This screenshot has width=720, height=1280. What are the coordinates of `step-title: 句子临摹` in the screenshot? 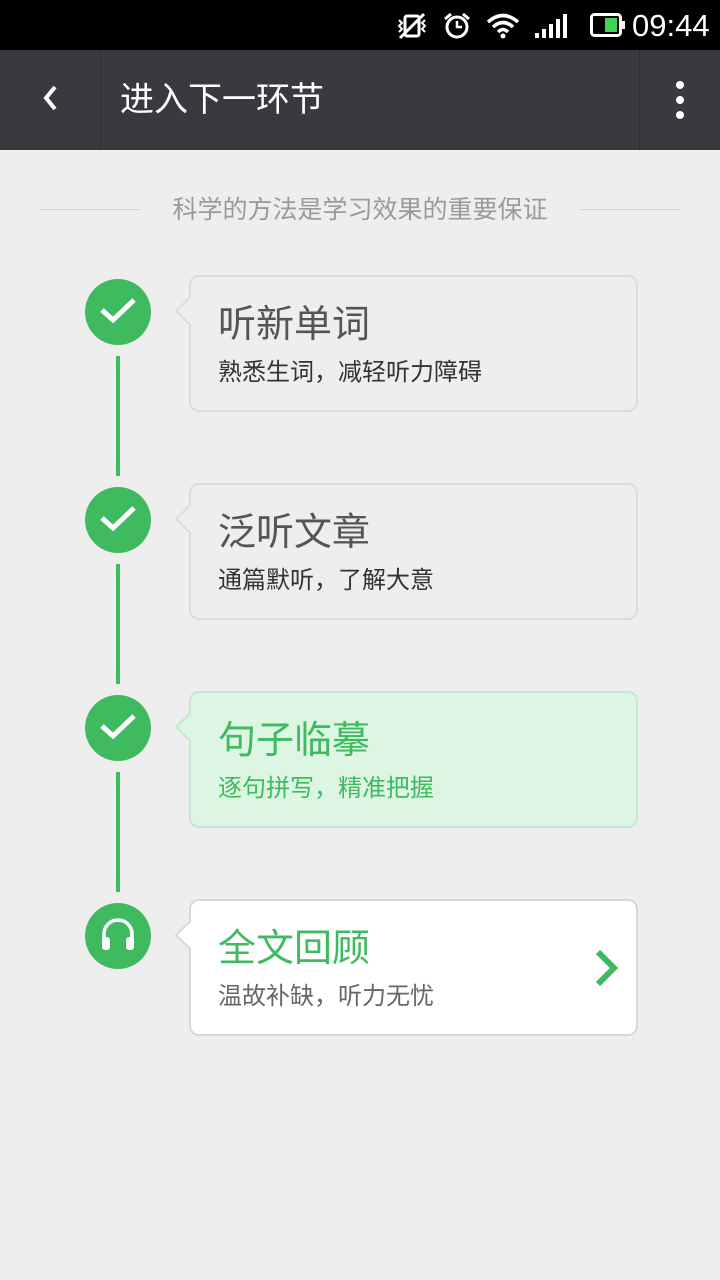 It's located at (294, 740).